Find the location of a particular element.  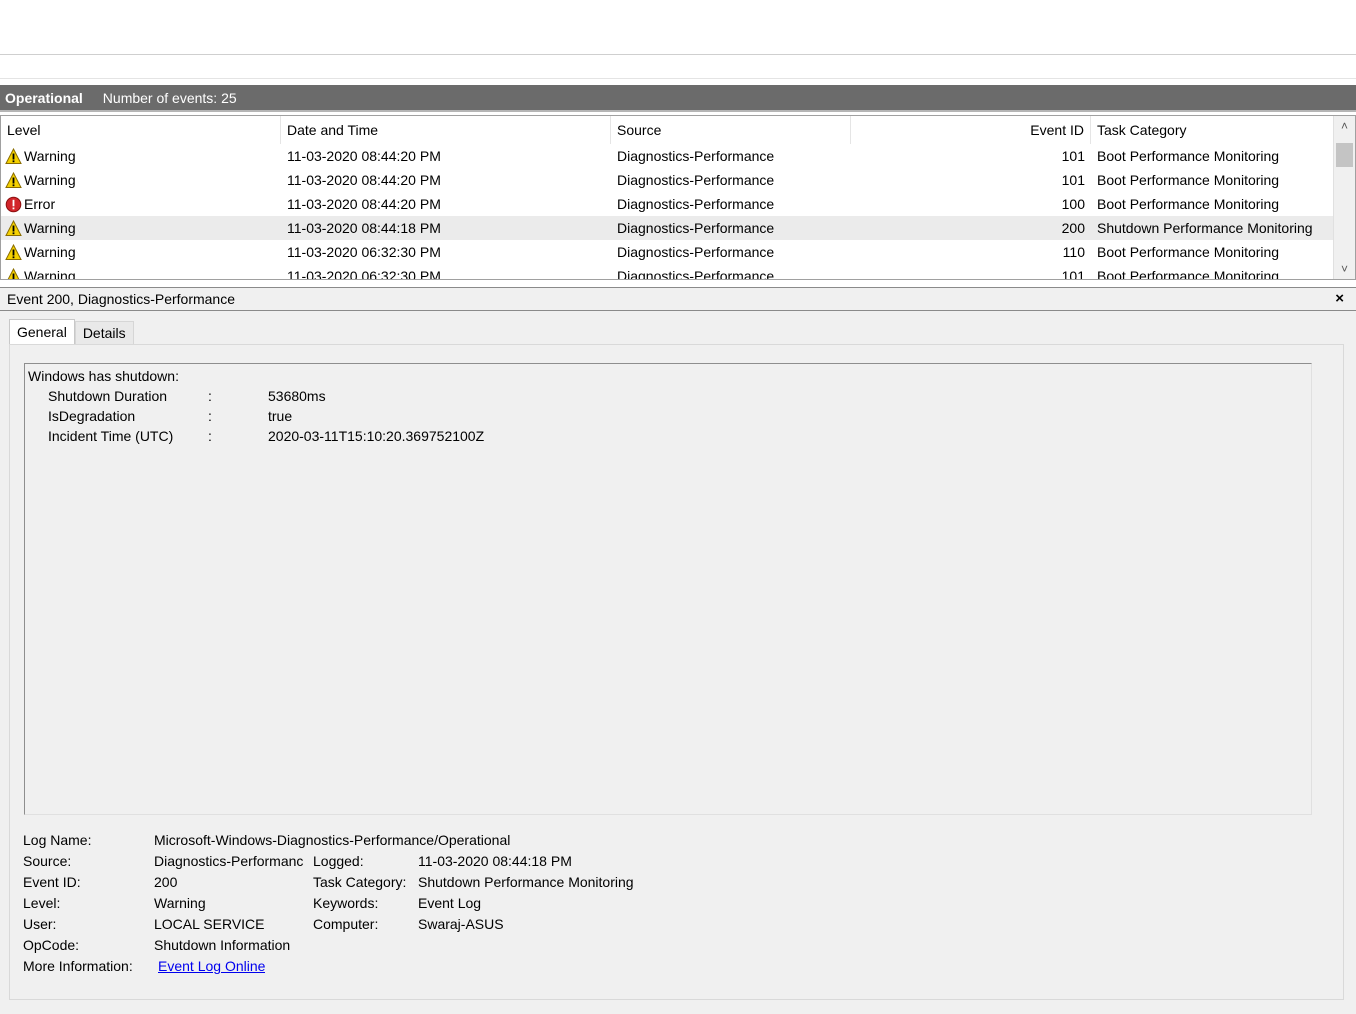

task-category-cell: Shutdown Performance Monitoring is located at coordinates (1205, 228).